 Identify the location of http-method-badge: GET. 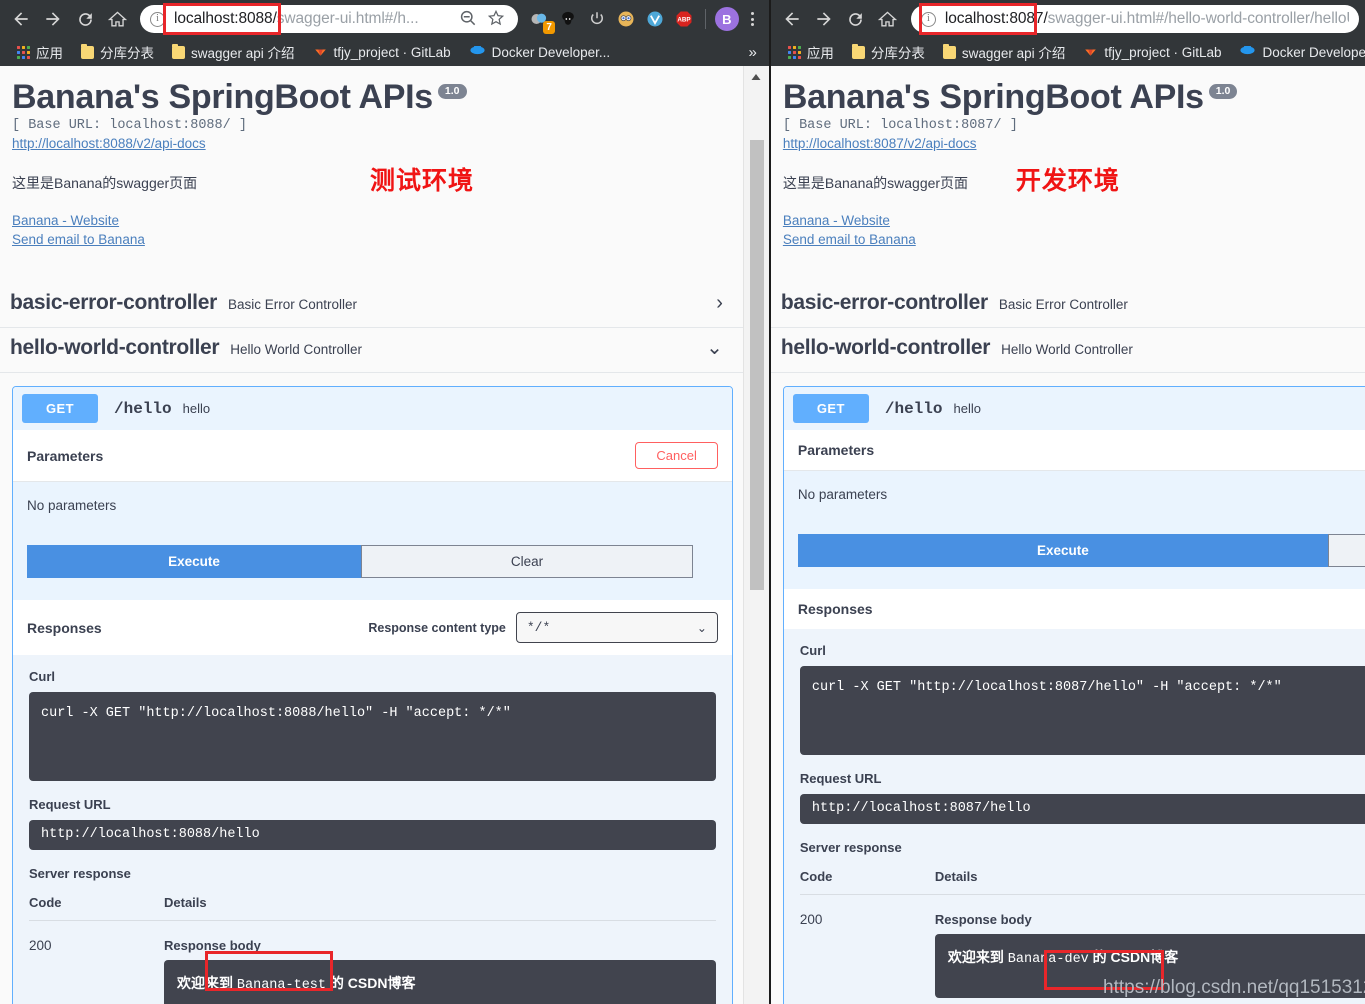
(60, 408).